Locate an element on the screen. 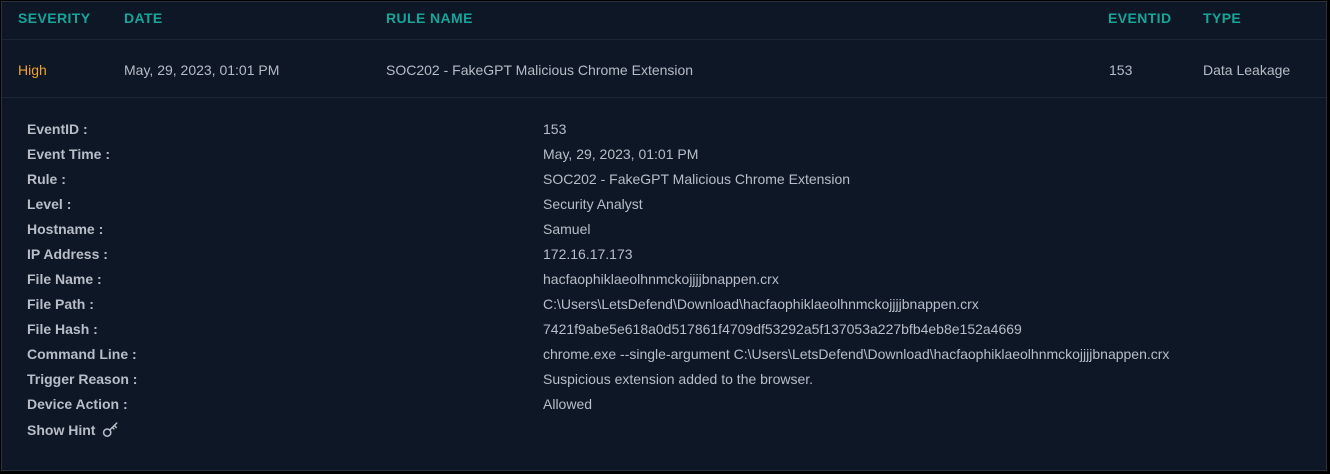 The image size is (1330, 474). detail-label-level: Level : is located at coordinates (49, 204).